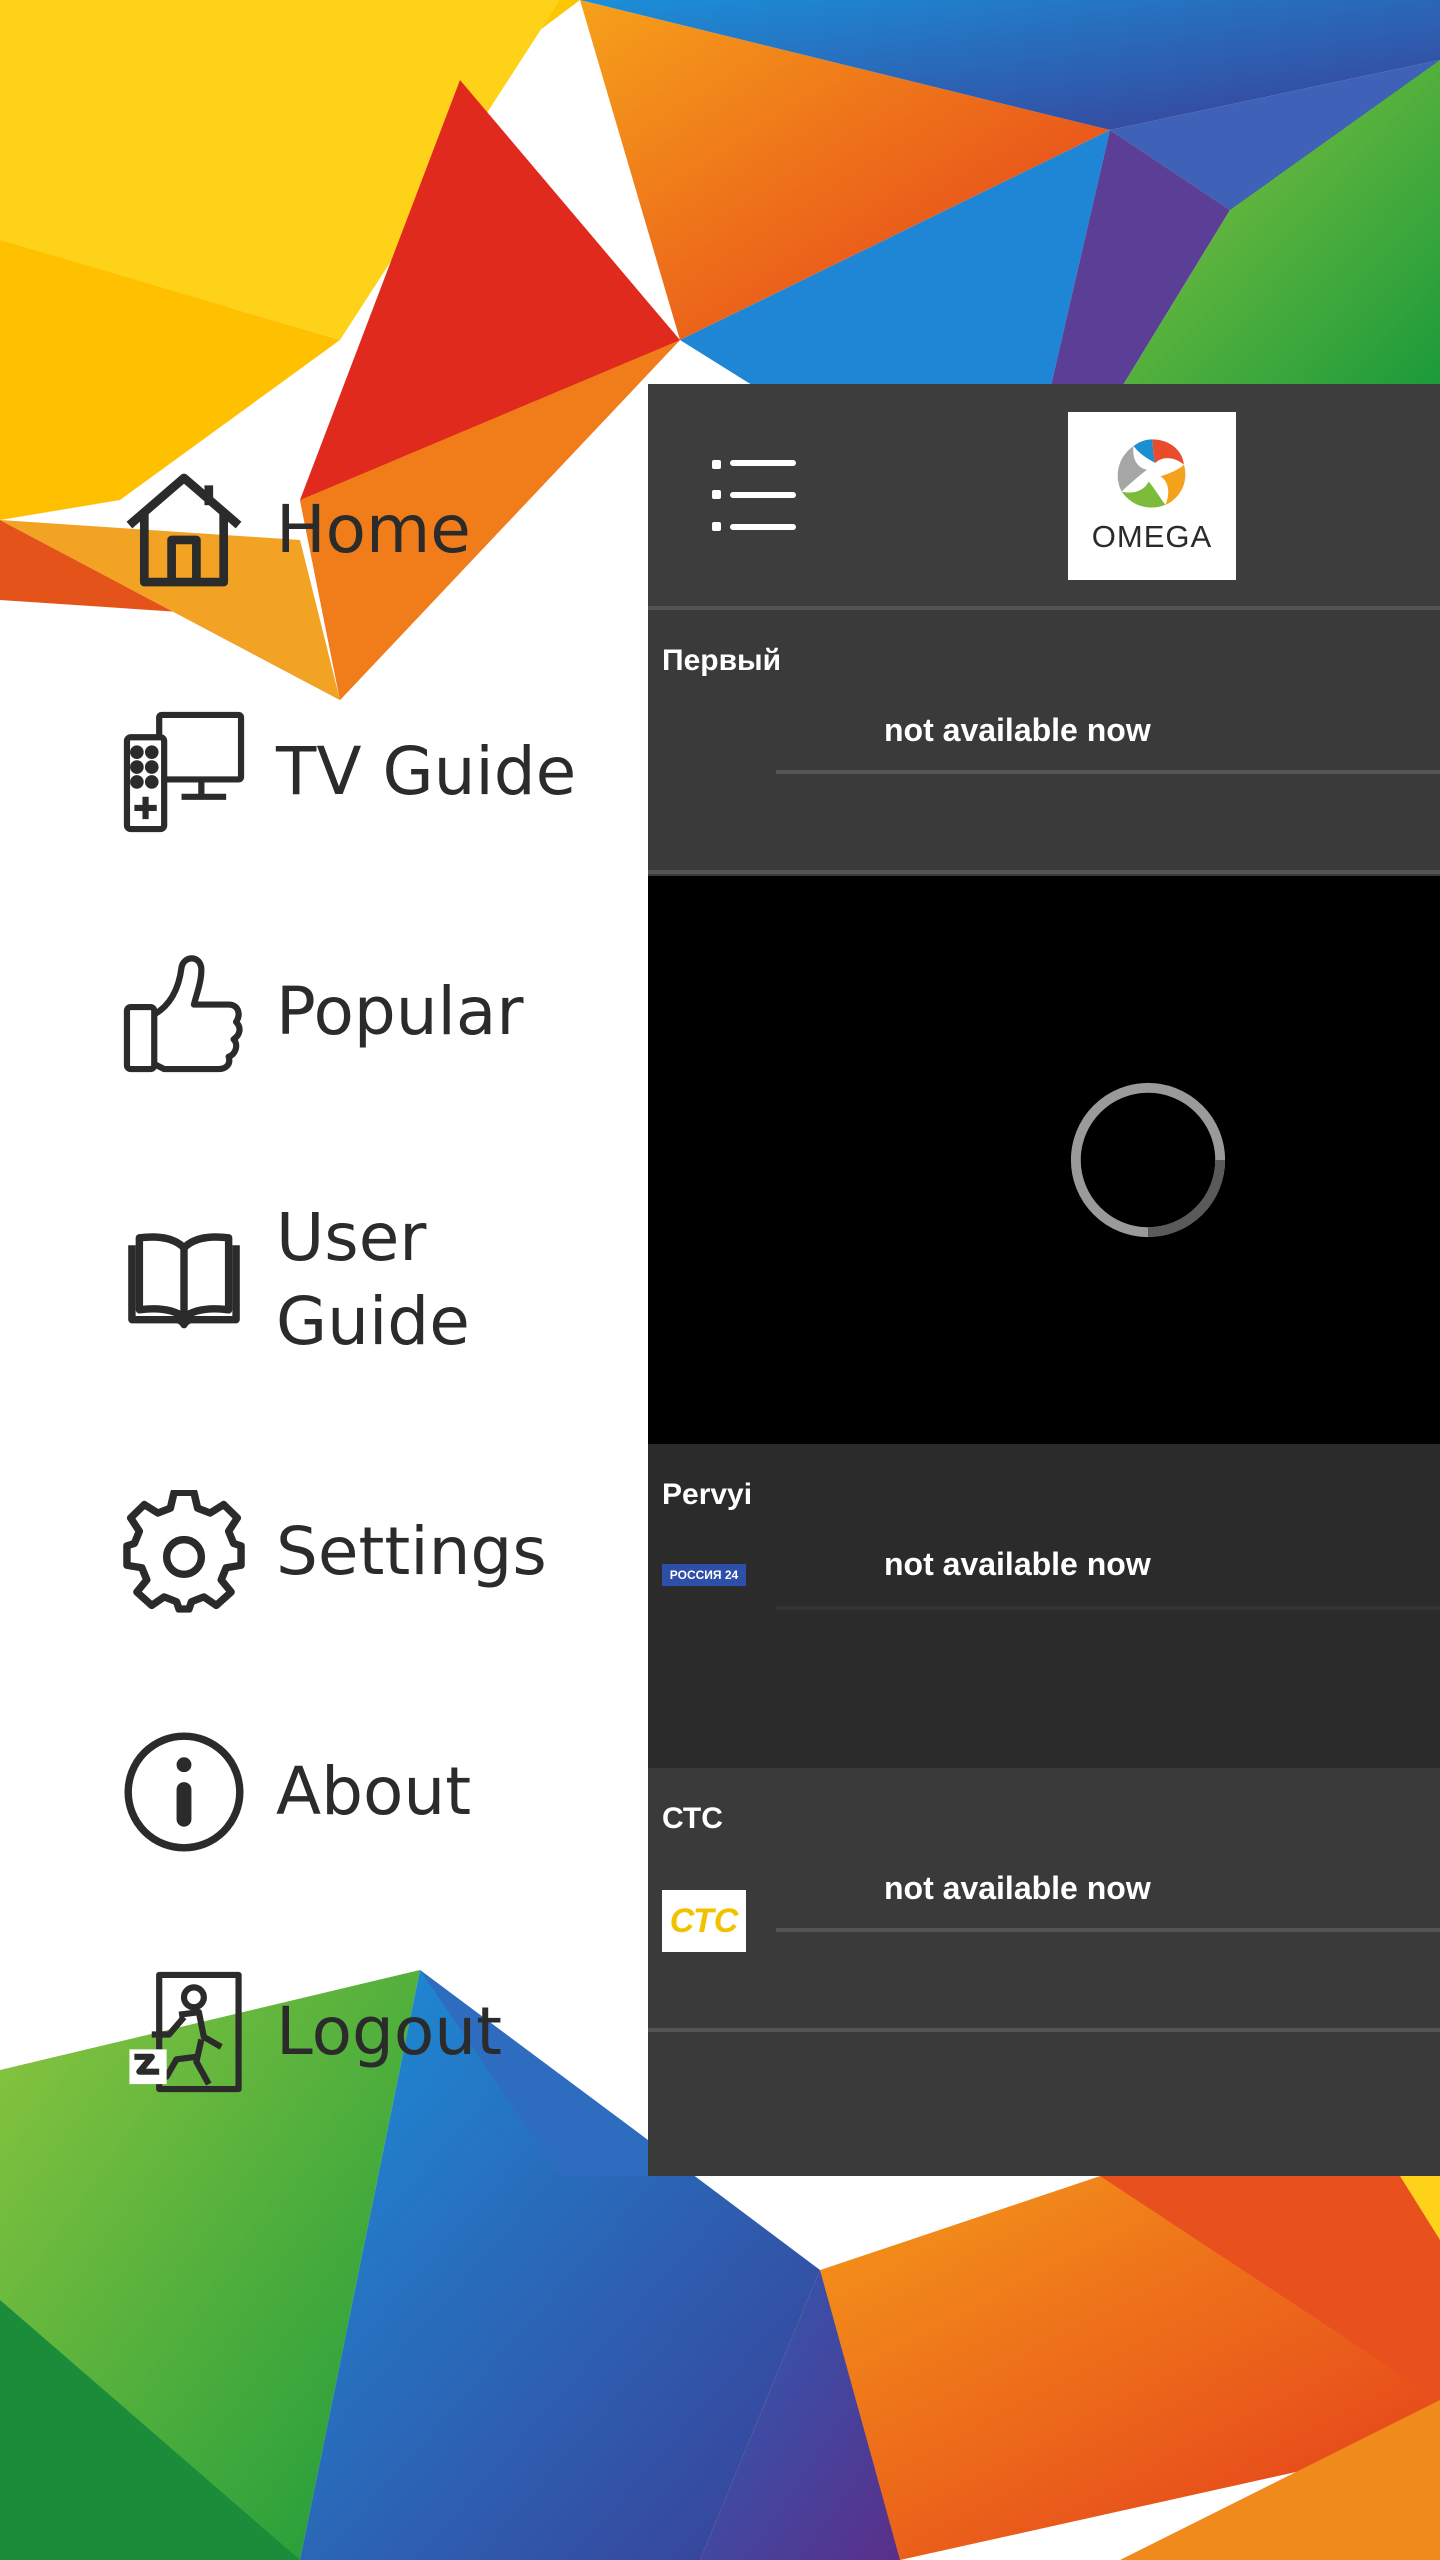 The height and width of the screenshot is (2560, 1440). I want to click on channel-row: СТС СТС not available now, so click(1044, 1898).